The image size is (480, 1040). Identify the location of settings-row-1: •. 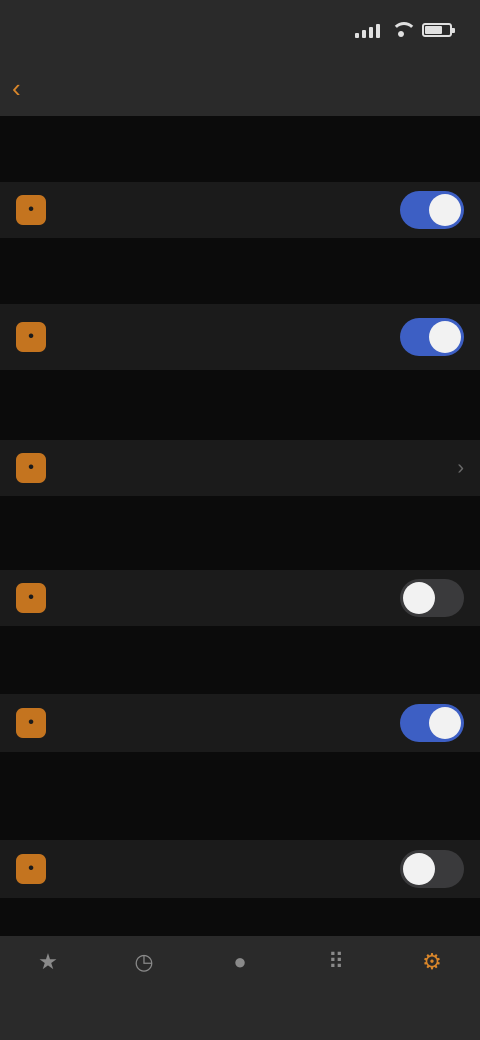
(240, 210).